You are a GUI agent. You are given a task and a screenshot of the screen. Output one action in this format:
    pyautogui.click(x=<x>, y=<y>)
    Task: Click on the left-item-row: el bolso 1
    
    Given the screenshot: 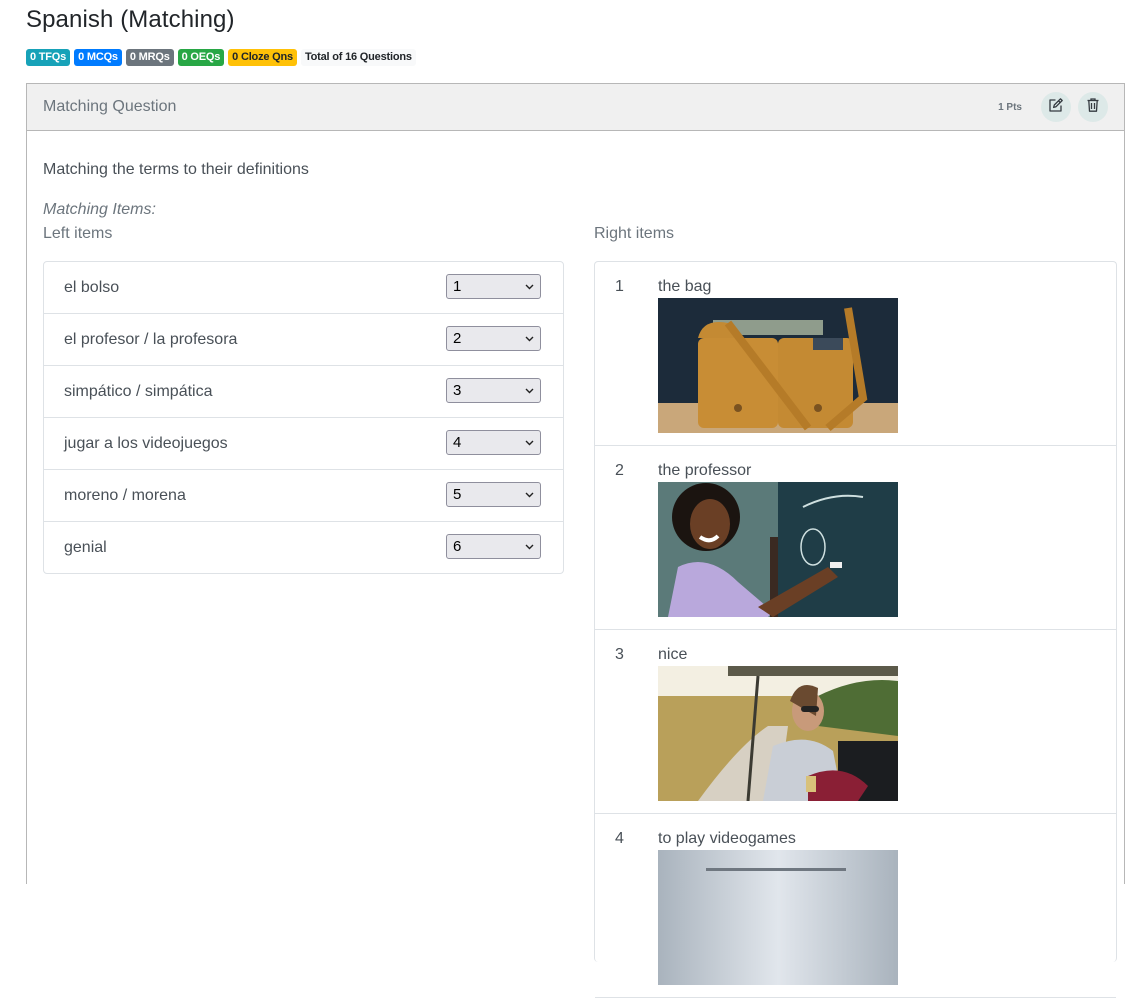 What is the action you would take?
    pyautogui.click(x=303, y=288)
    